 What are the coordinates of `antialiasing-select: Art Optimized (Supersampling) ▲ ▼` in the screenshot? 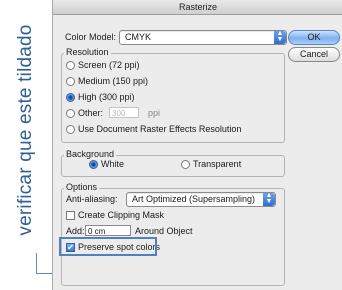 It's located at (201, 199).